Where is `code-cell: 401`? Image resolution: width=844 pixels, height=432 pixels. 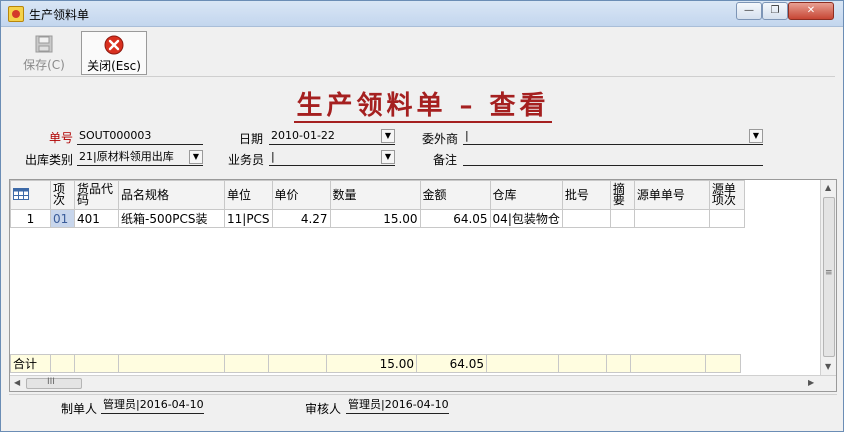 code-cell: 401 is located at coordinates (96, 218).